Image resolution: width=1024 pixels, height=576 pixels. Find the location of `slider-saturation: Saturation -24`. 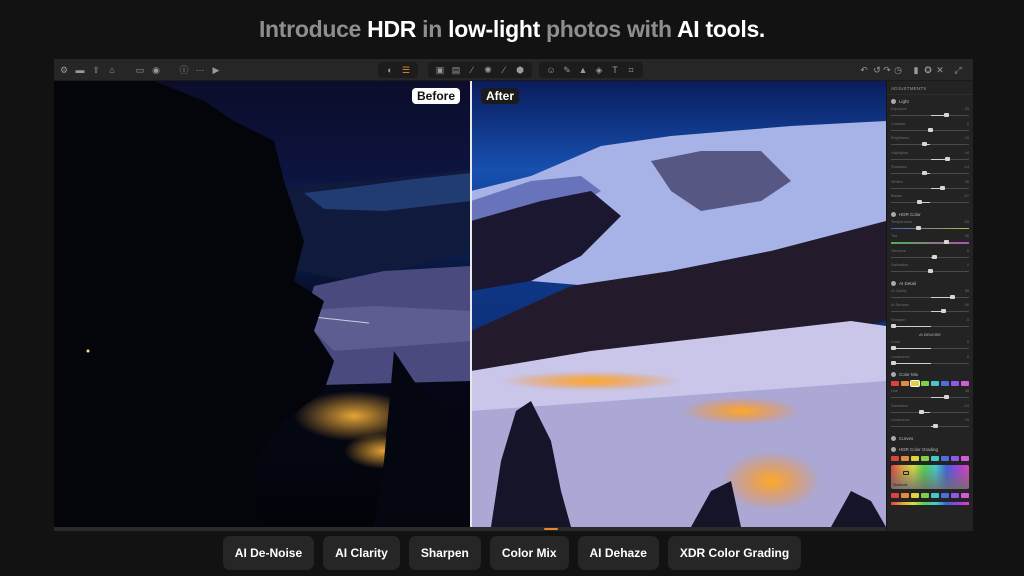

slider-saturation: Saturation -24 is located at coordinates (930, 410).